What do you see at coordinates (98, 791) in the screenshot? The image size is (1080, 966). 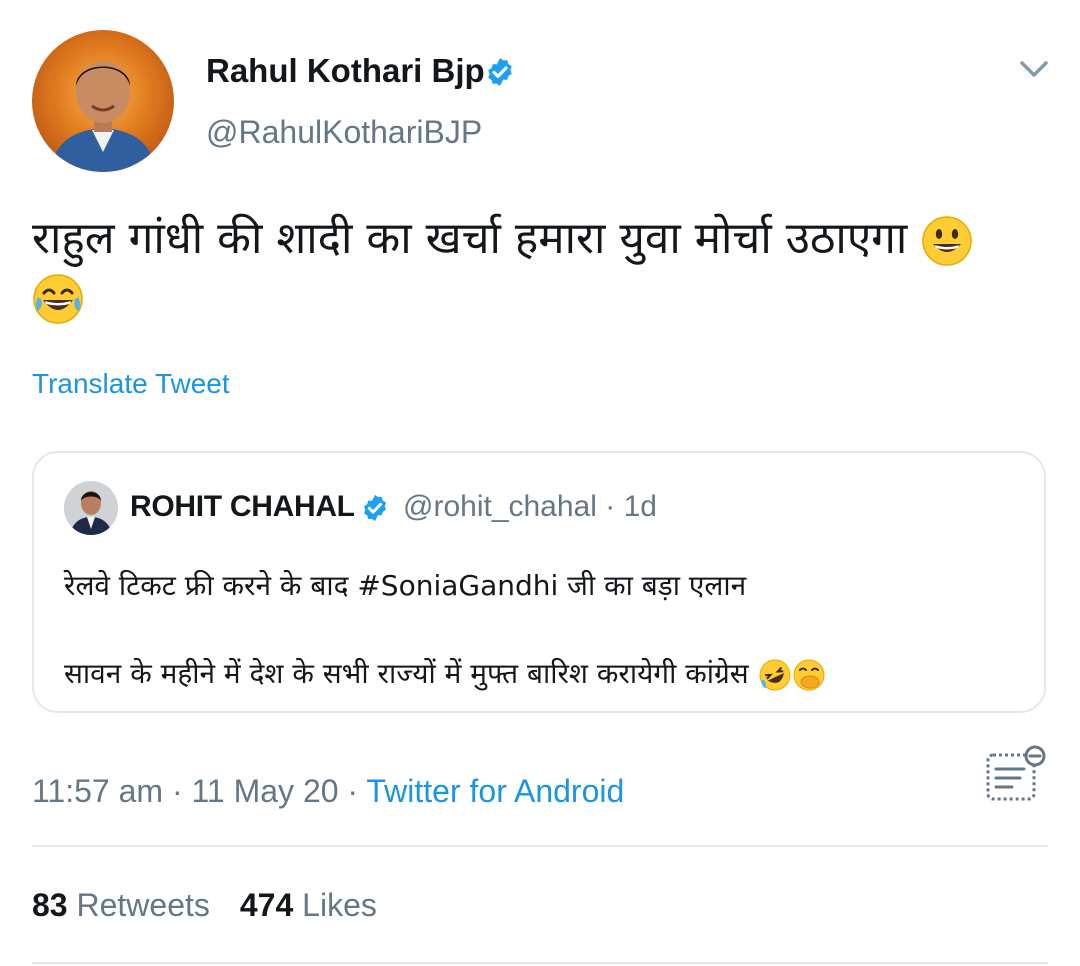 I see `tweet-time: 11:57 am` at bounding box center [98, 791].